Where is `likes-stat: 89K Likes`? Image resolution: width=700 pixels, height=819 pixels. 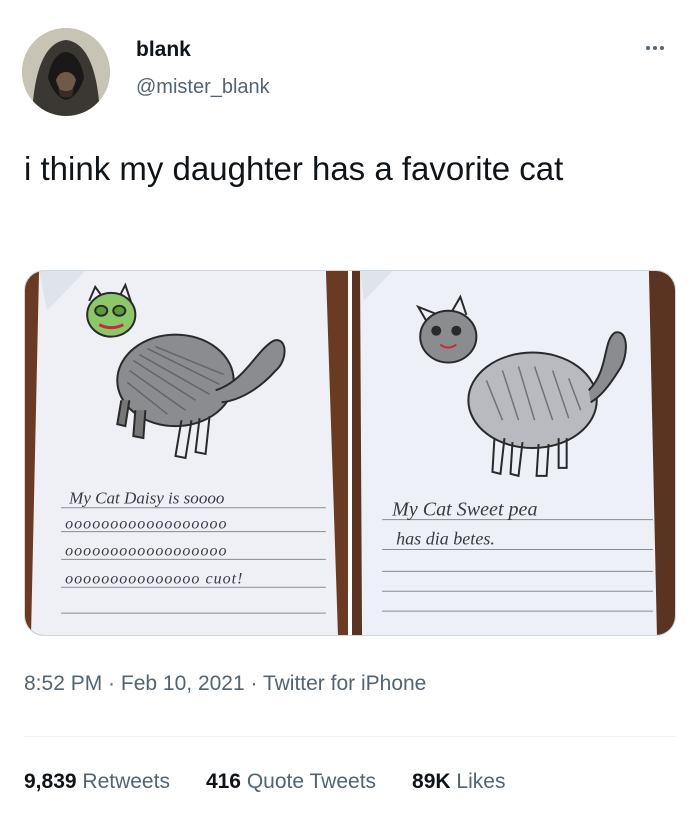
likes-stat: 89K Likes is located at coordinates (458, 782).